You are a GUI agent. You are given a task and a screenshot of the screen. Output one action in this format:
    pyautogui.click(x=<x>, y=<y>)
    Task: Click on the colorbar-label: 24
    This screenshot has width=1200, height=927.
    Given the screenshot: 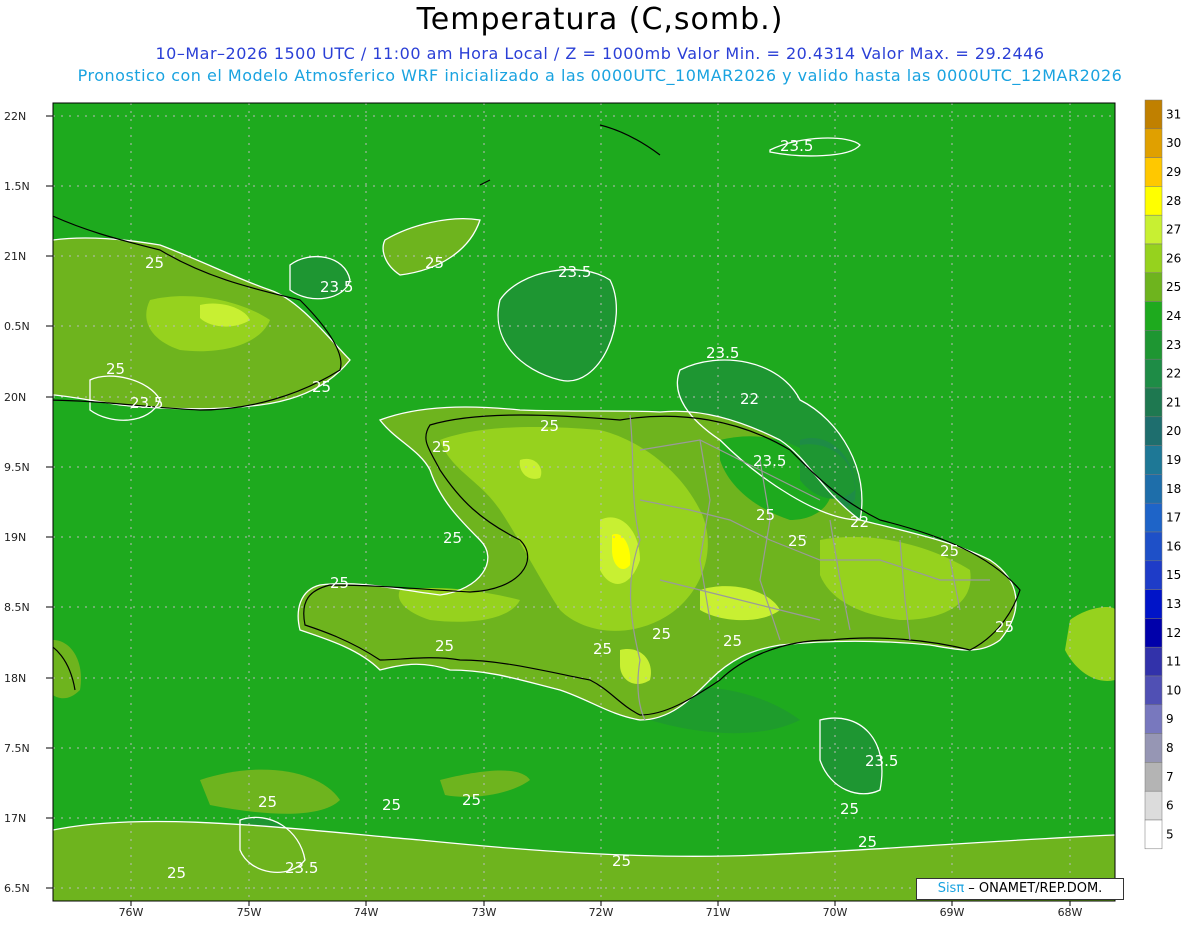 What is the action you would take?
    pyautogui.click(x=1173, y=316)
    